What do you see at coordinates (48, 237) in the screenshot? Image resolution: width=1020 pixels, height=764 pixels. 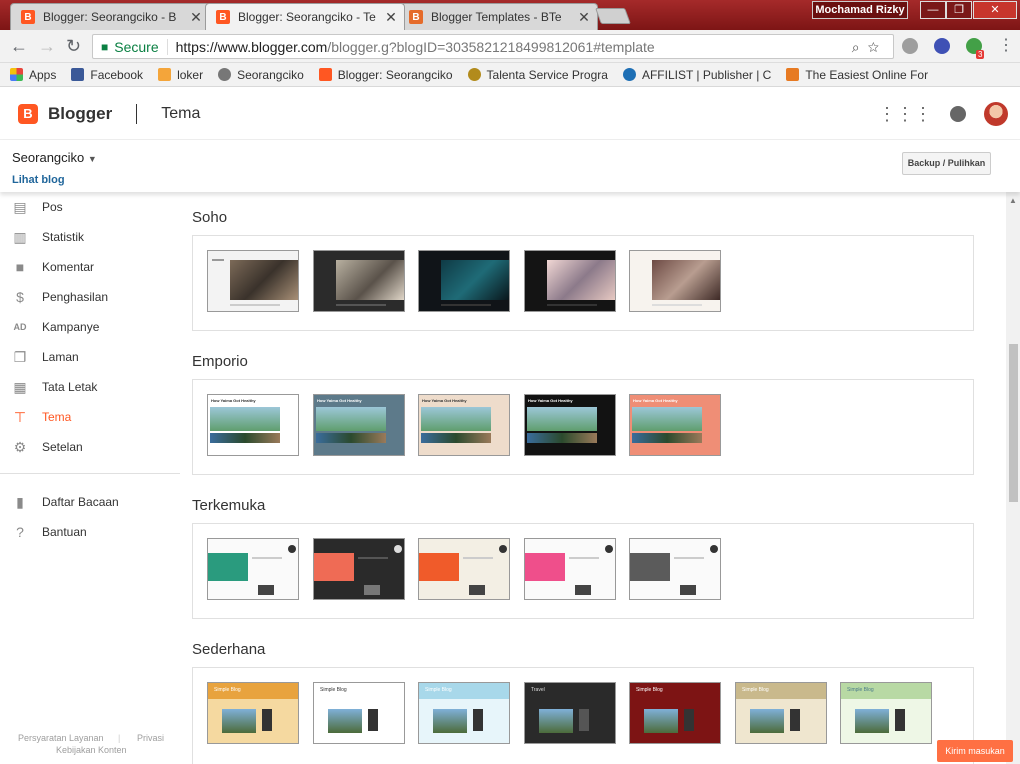 I see `sidebar-item-statistik: ▥ Statistik` at bounding box center [48, 237].